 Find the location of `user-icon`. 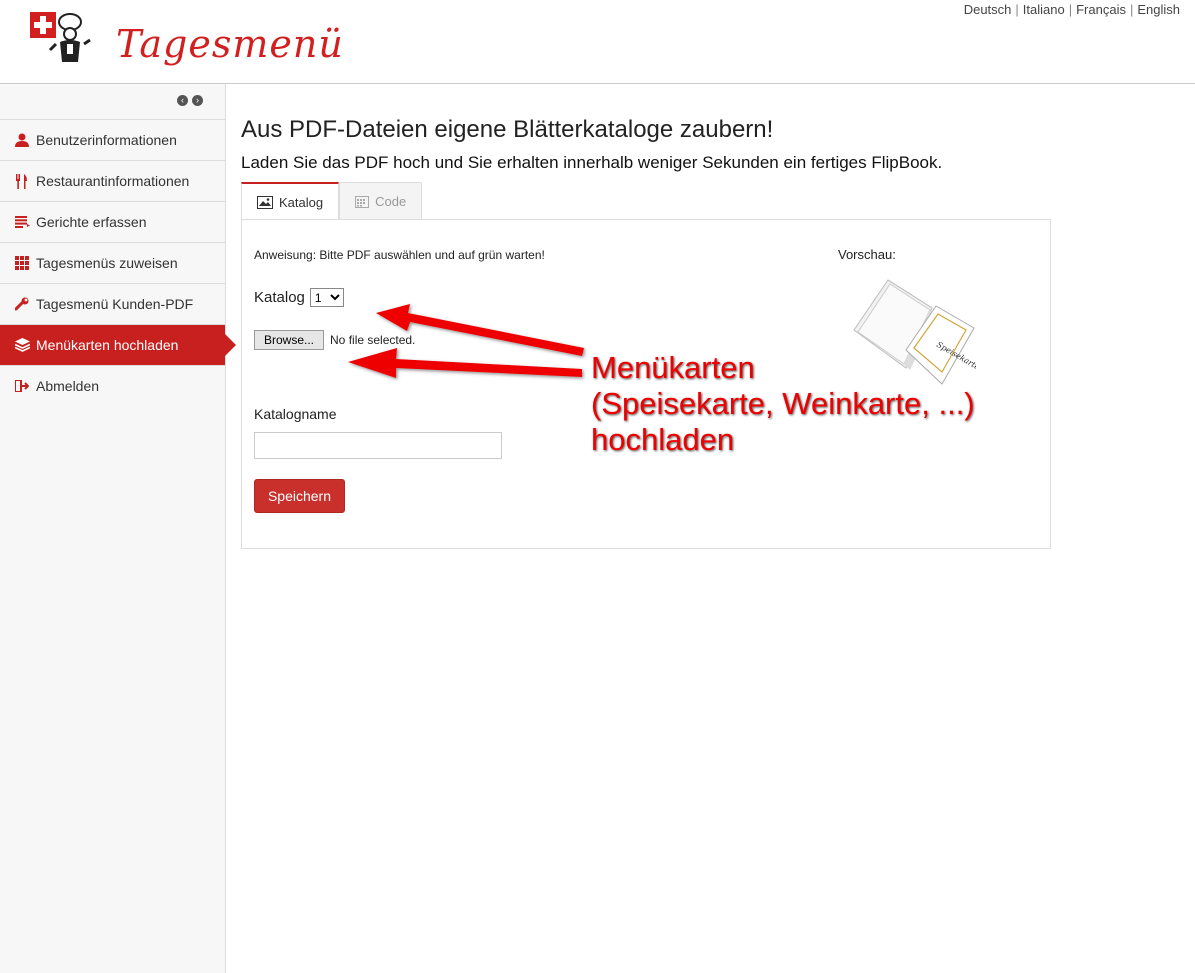

user-icon is located at coordinates (22, 140).